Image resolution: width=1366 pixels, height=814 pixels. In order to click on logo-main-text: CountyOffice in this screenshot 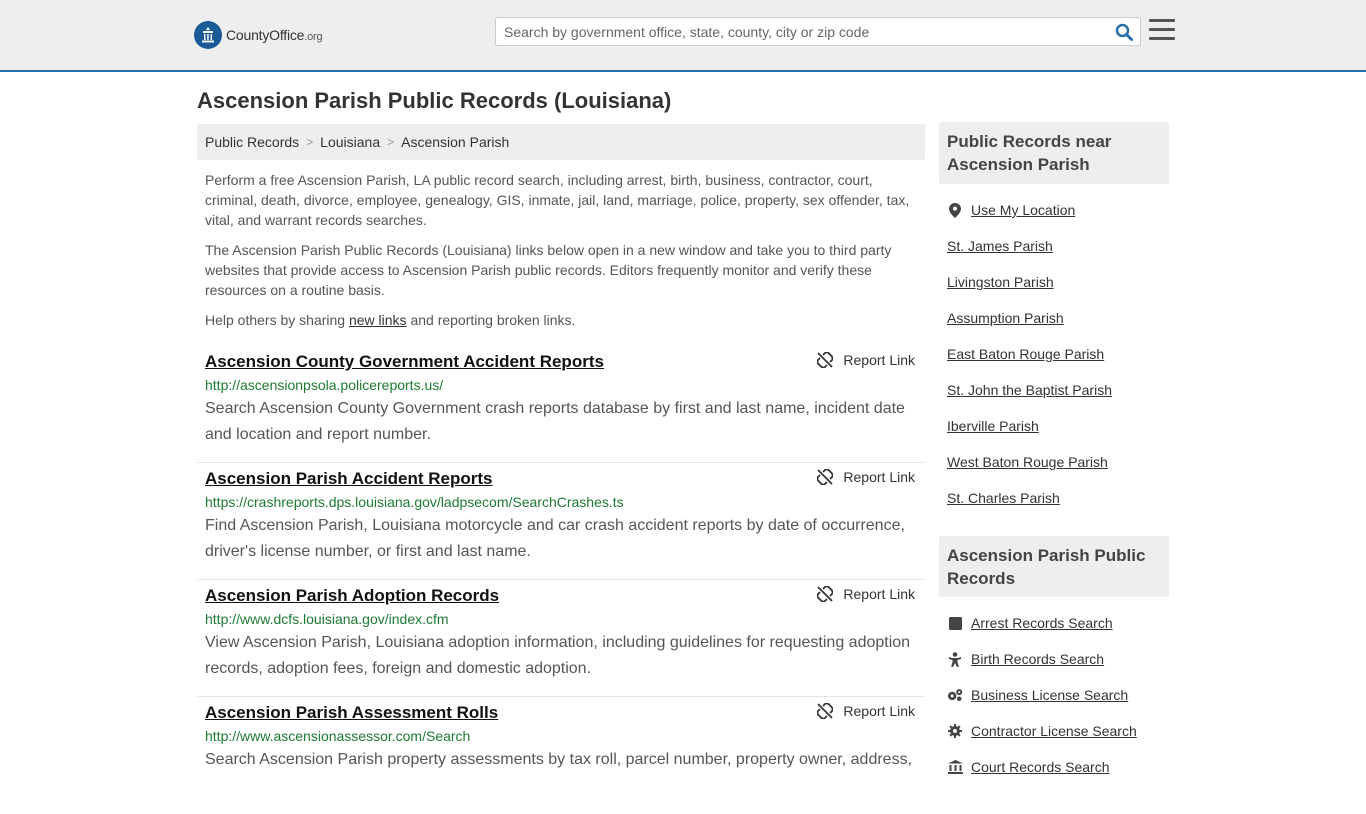, I will do `click(265, 35)`.